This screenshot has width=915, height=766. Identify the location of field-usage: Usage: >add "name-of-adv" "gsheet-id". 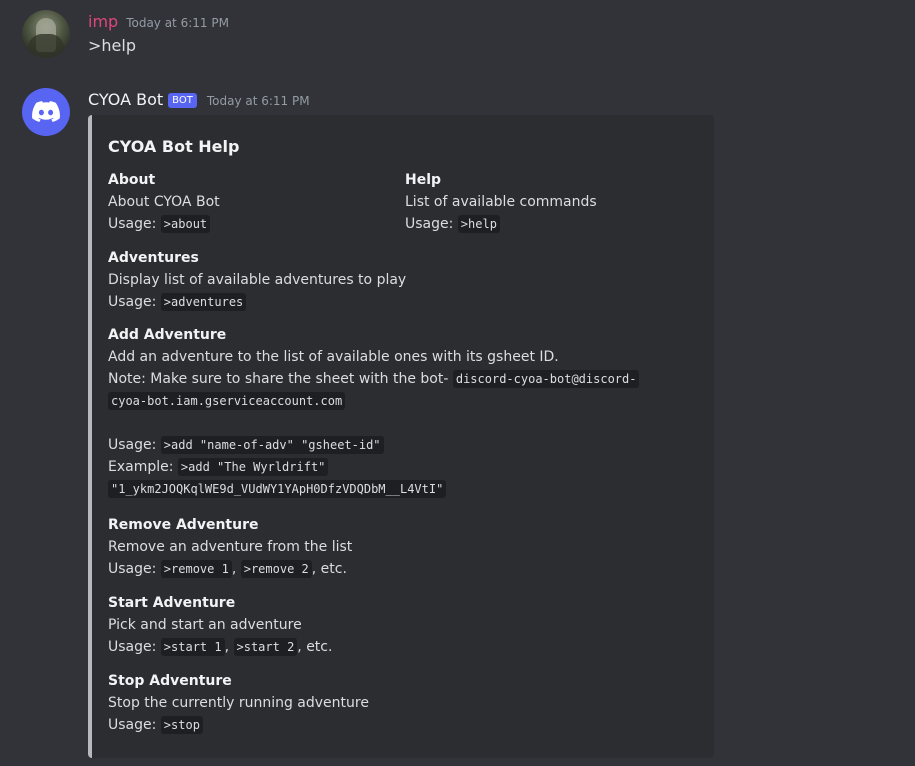
(408, 445).